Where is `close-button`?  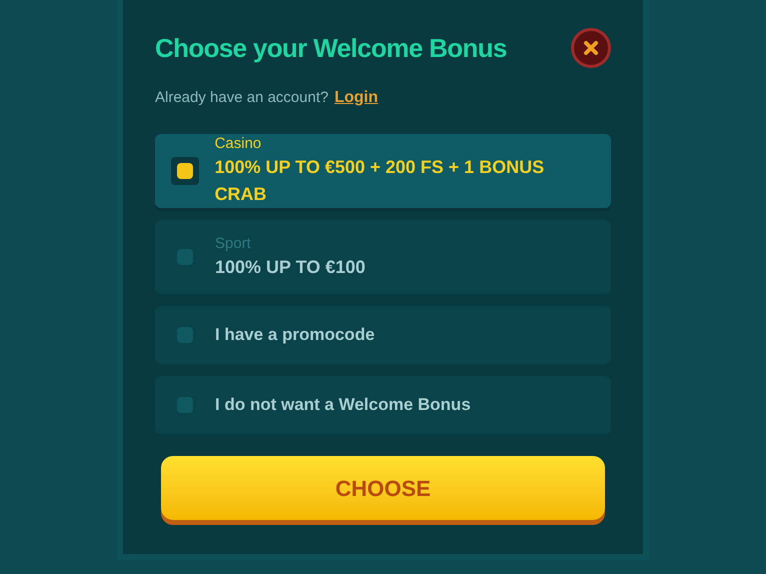
close-button is located at coordinates (591, 48).